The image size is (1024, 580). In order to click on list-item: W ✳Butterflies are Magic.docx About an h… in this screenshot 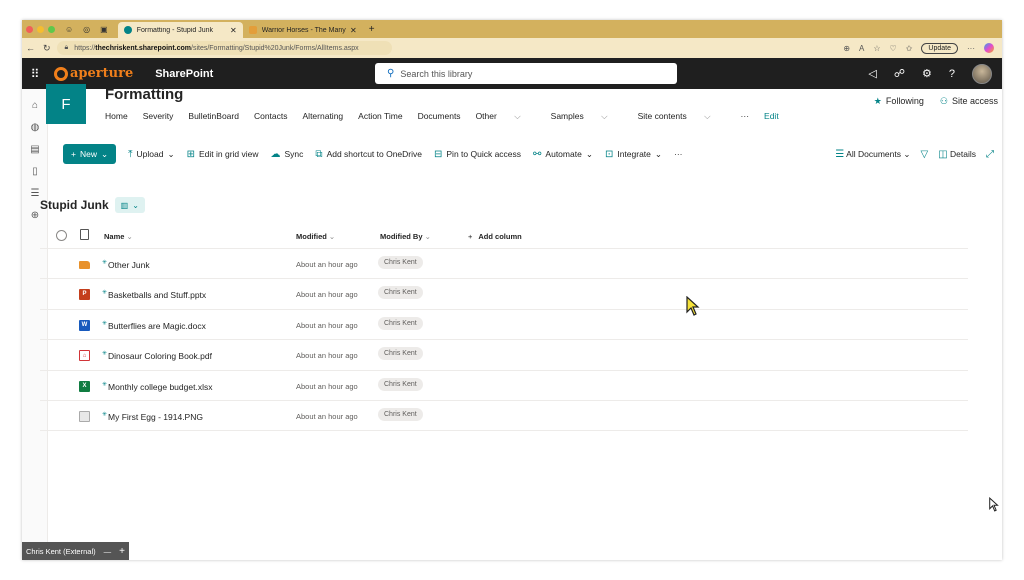, I will do `click(504, 325)`.